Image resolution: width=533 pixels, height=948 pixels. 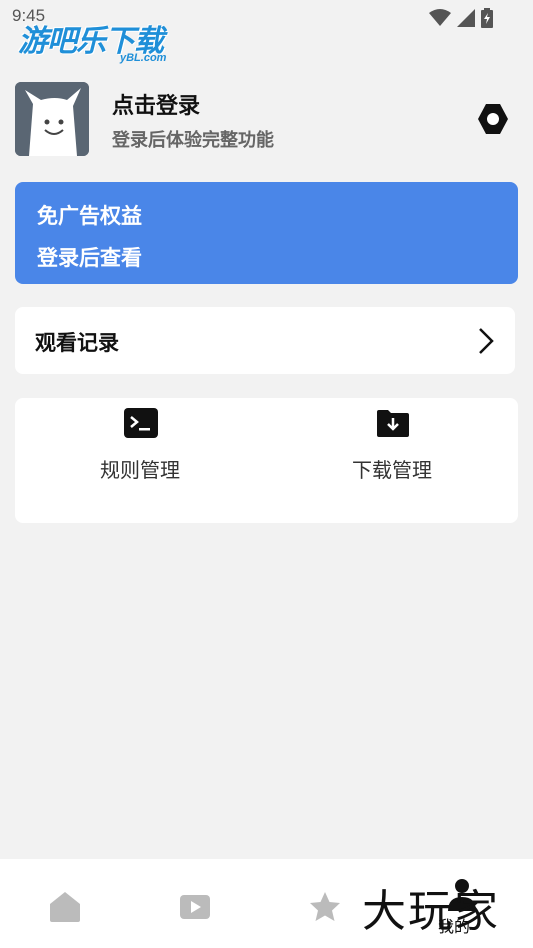 I want to click on battery-icon, so click(x=487, y=18).